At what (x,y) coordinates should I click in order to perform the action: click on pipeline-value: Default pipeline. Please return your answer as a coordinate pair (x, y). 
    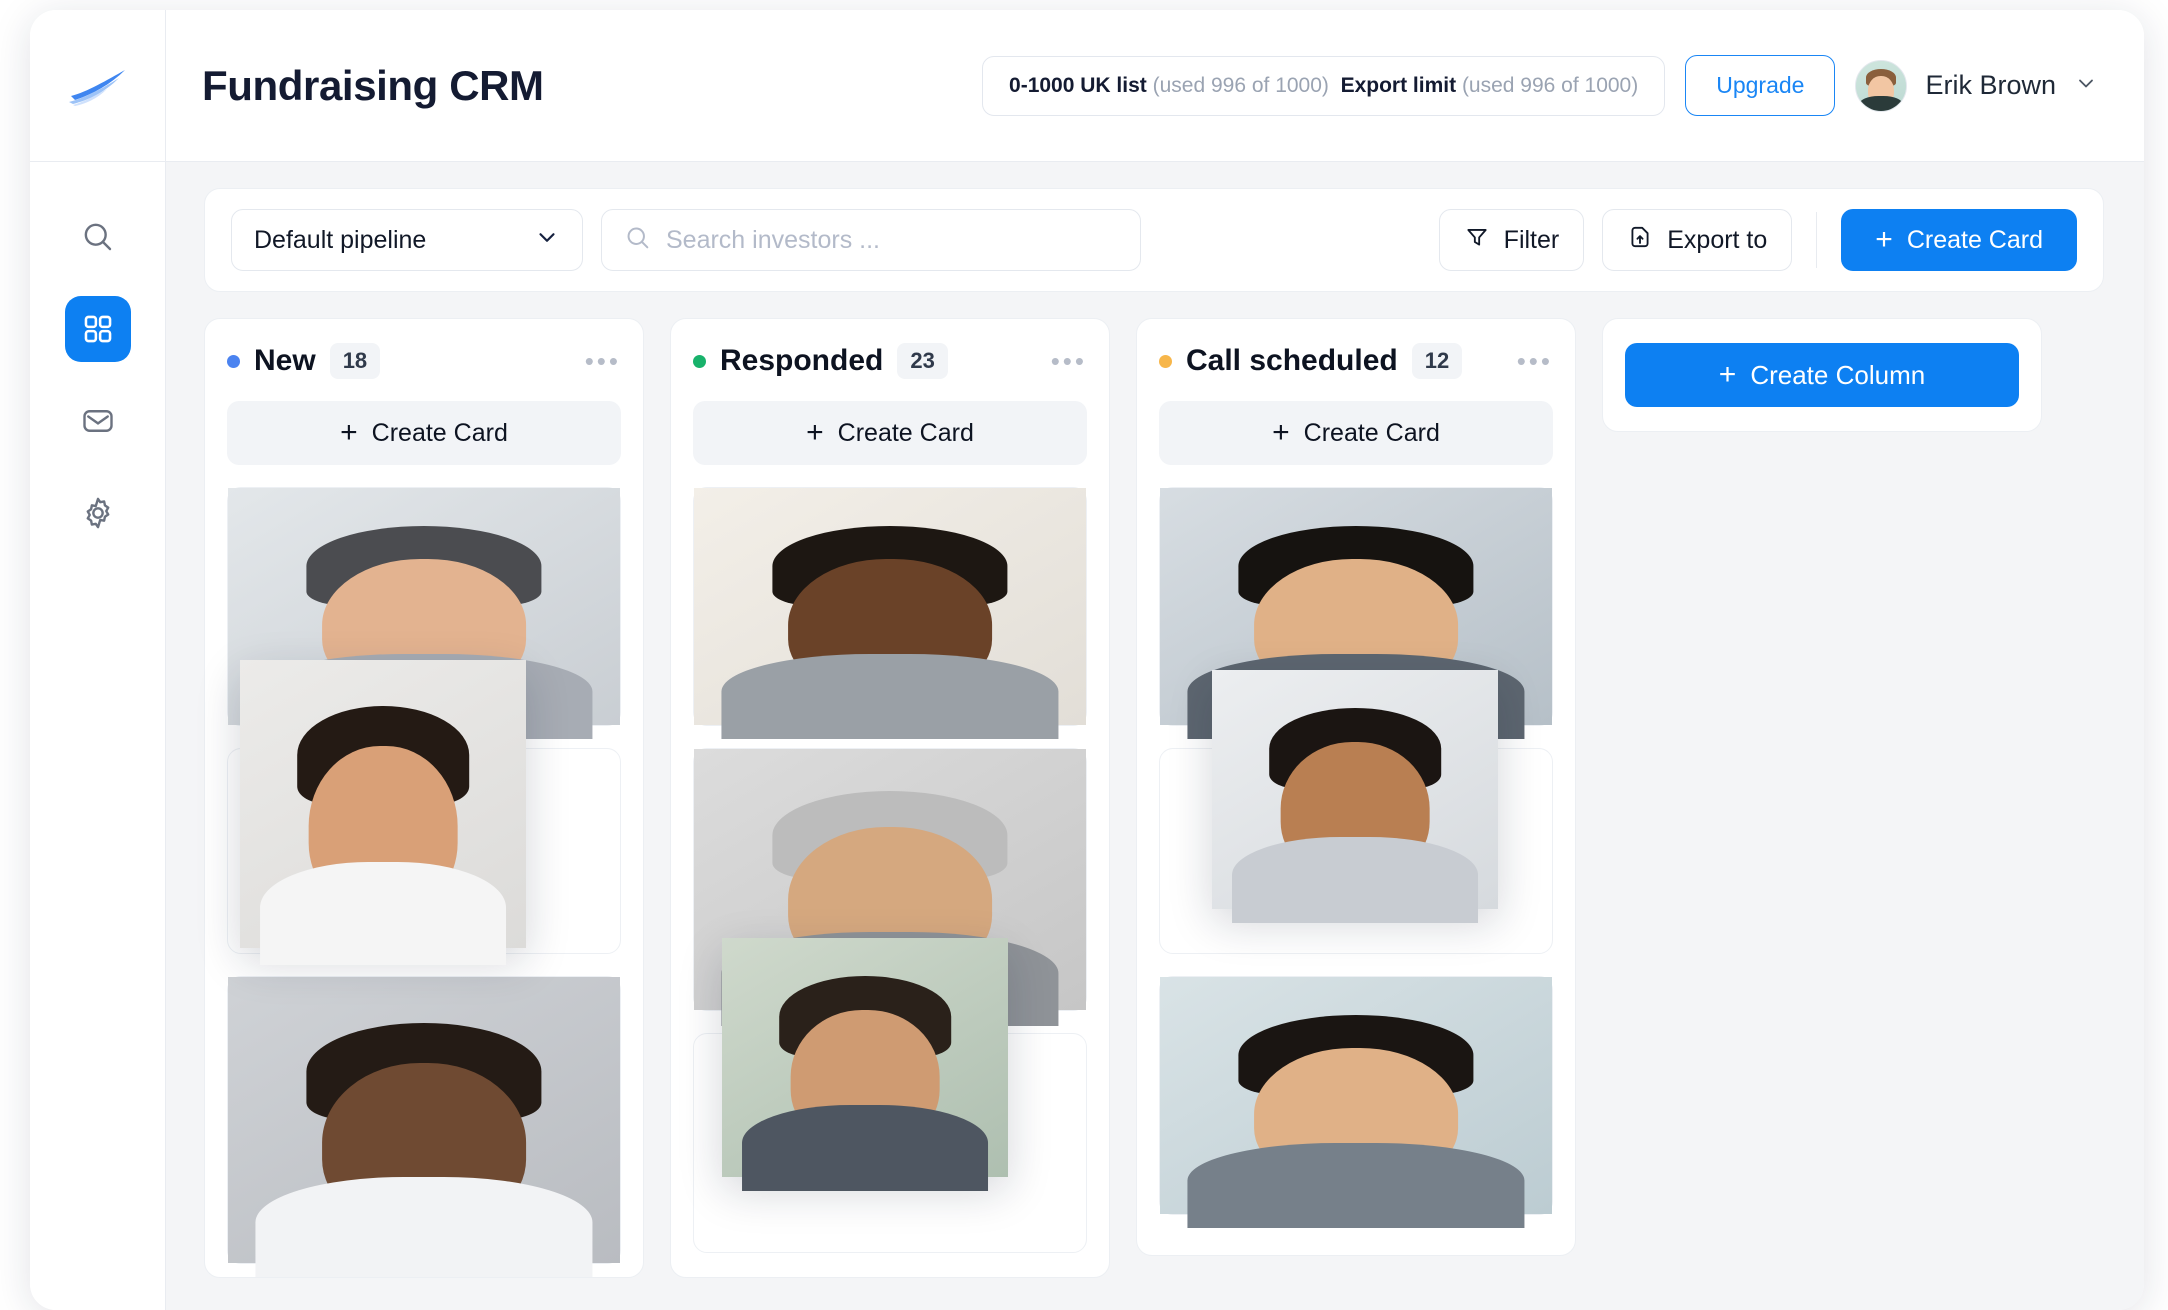
    Looking at the image, I should click on (340, 239).